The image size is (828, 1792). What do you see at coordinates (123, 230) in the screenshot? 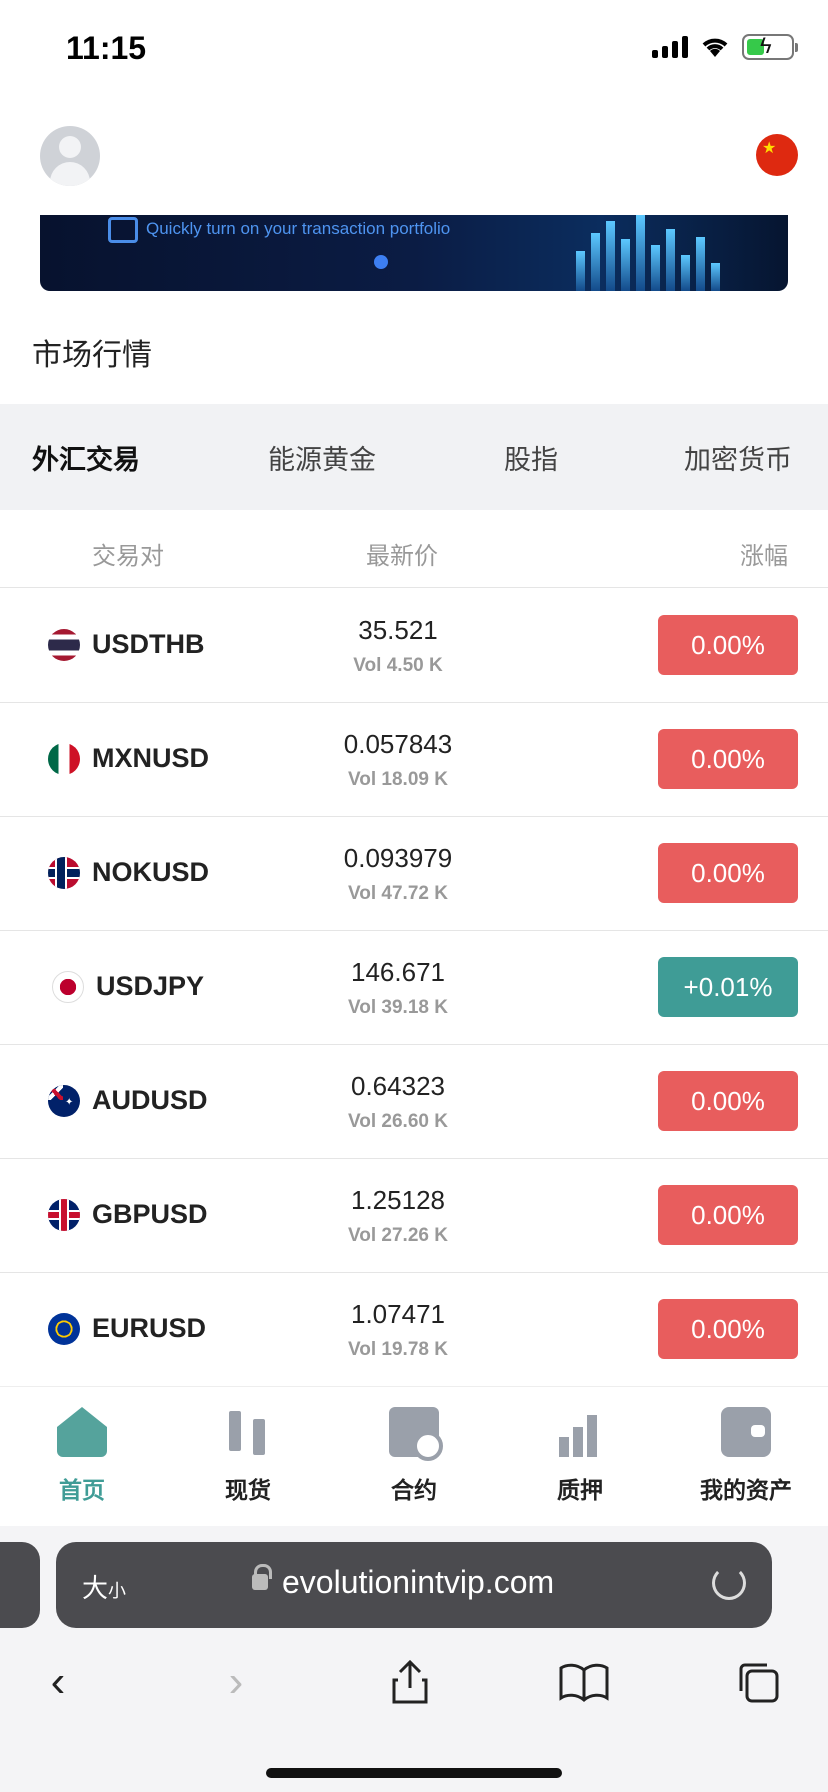
I see `exchange-icon` at bounding box center [123, 230].